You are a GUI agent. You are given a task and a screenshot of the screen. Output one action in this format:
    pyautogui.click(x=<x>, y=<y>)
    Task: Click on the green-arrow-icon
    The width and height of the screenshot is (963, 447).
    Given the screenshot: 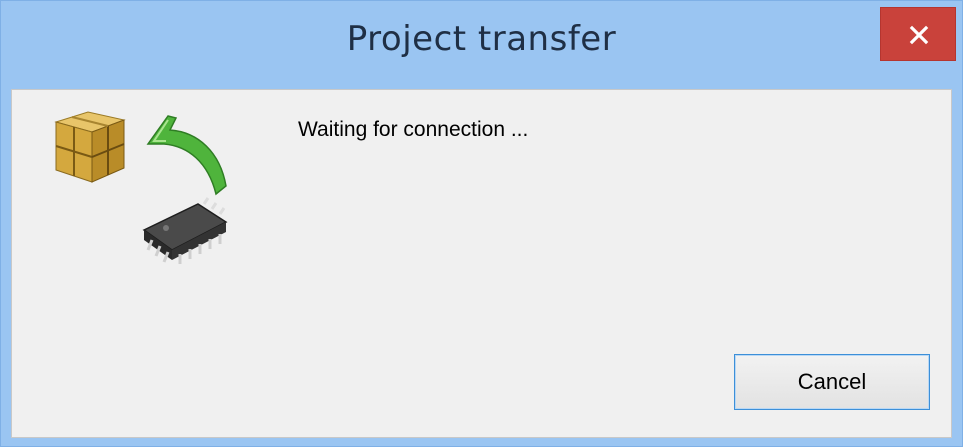 What is the action you would take?
    pyautogui.click(x=186, y=155)
    